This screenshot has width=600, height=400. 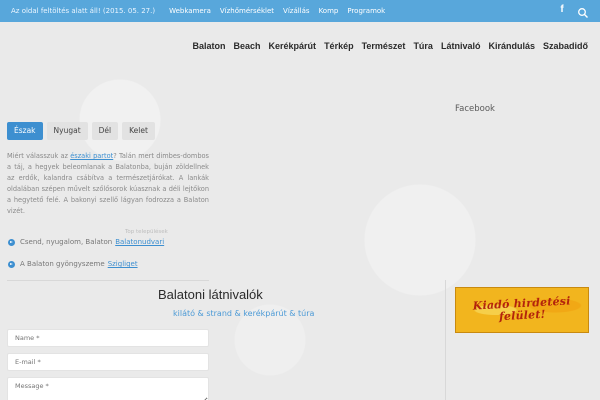 I want to click on nav-item-terkep: Térkép, so click(x=339, y=46).